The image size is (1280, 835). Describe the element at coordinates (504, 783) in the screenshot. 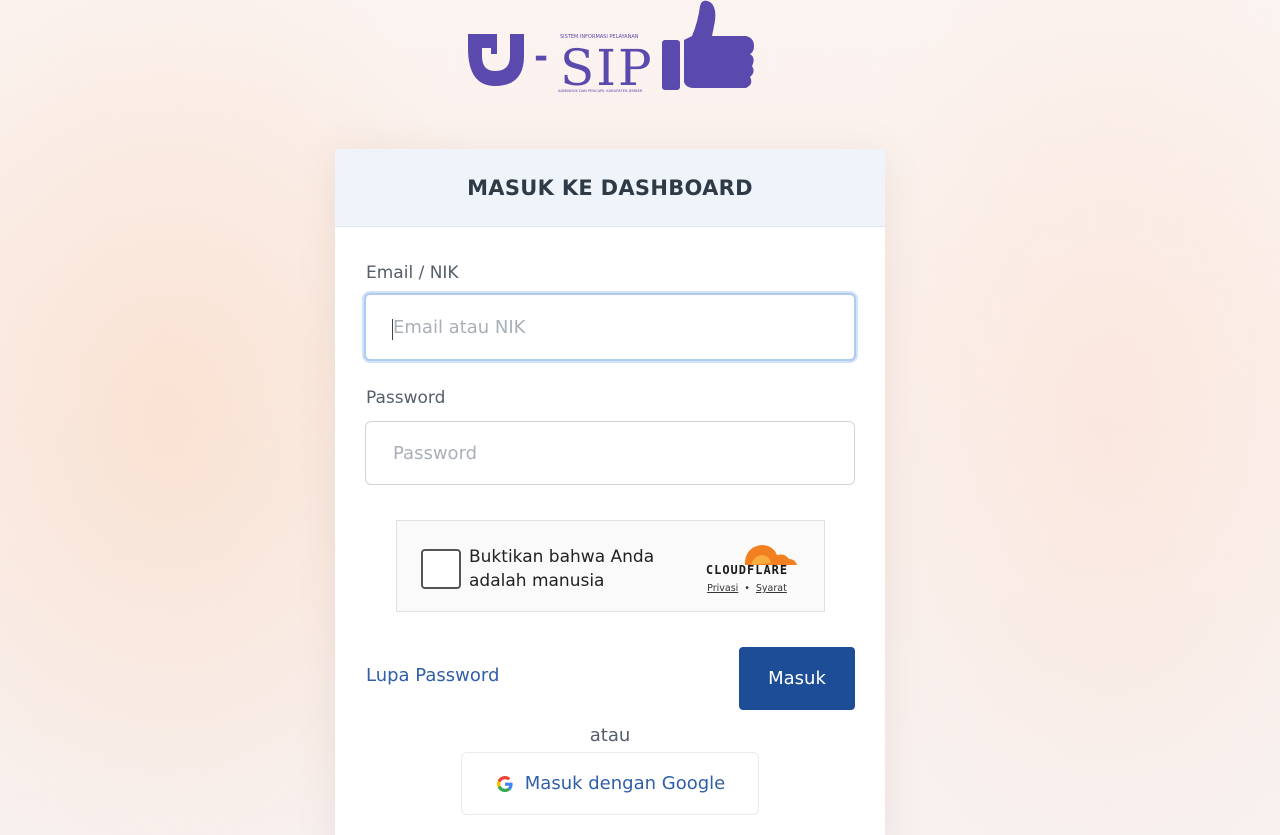

I see `google-icon` at that location.